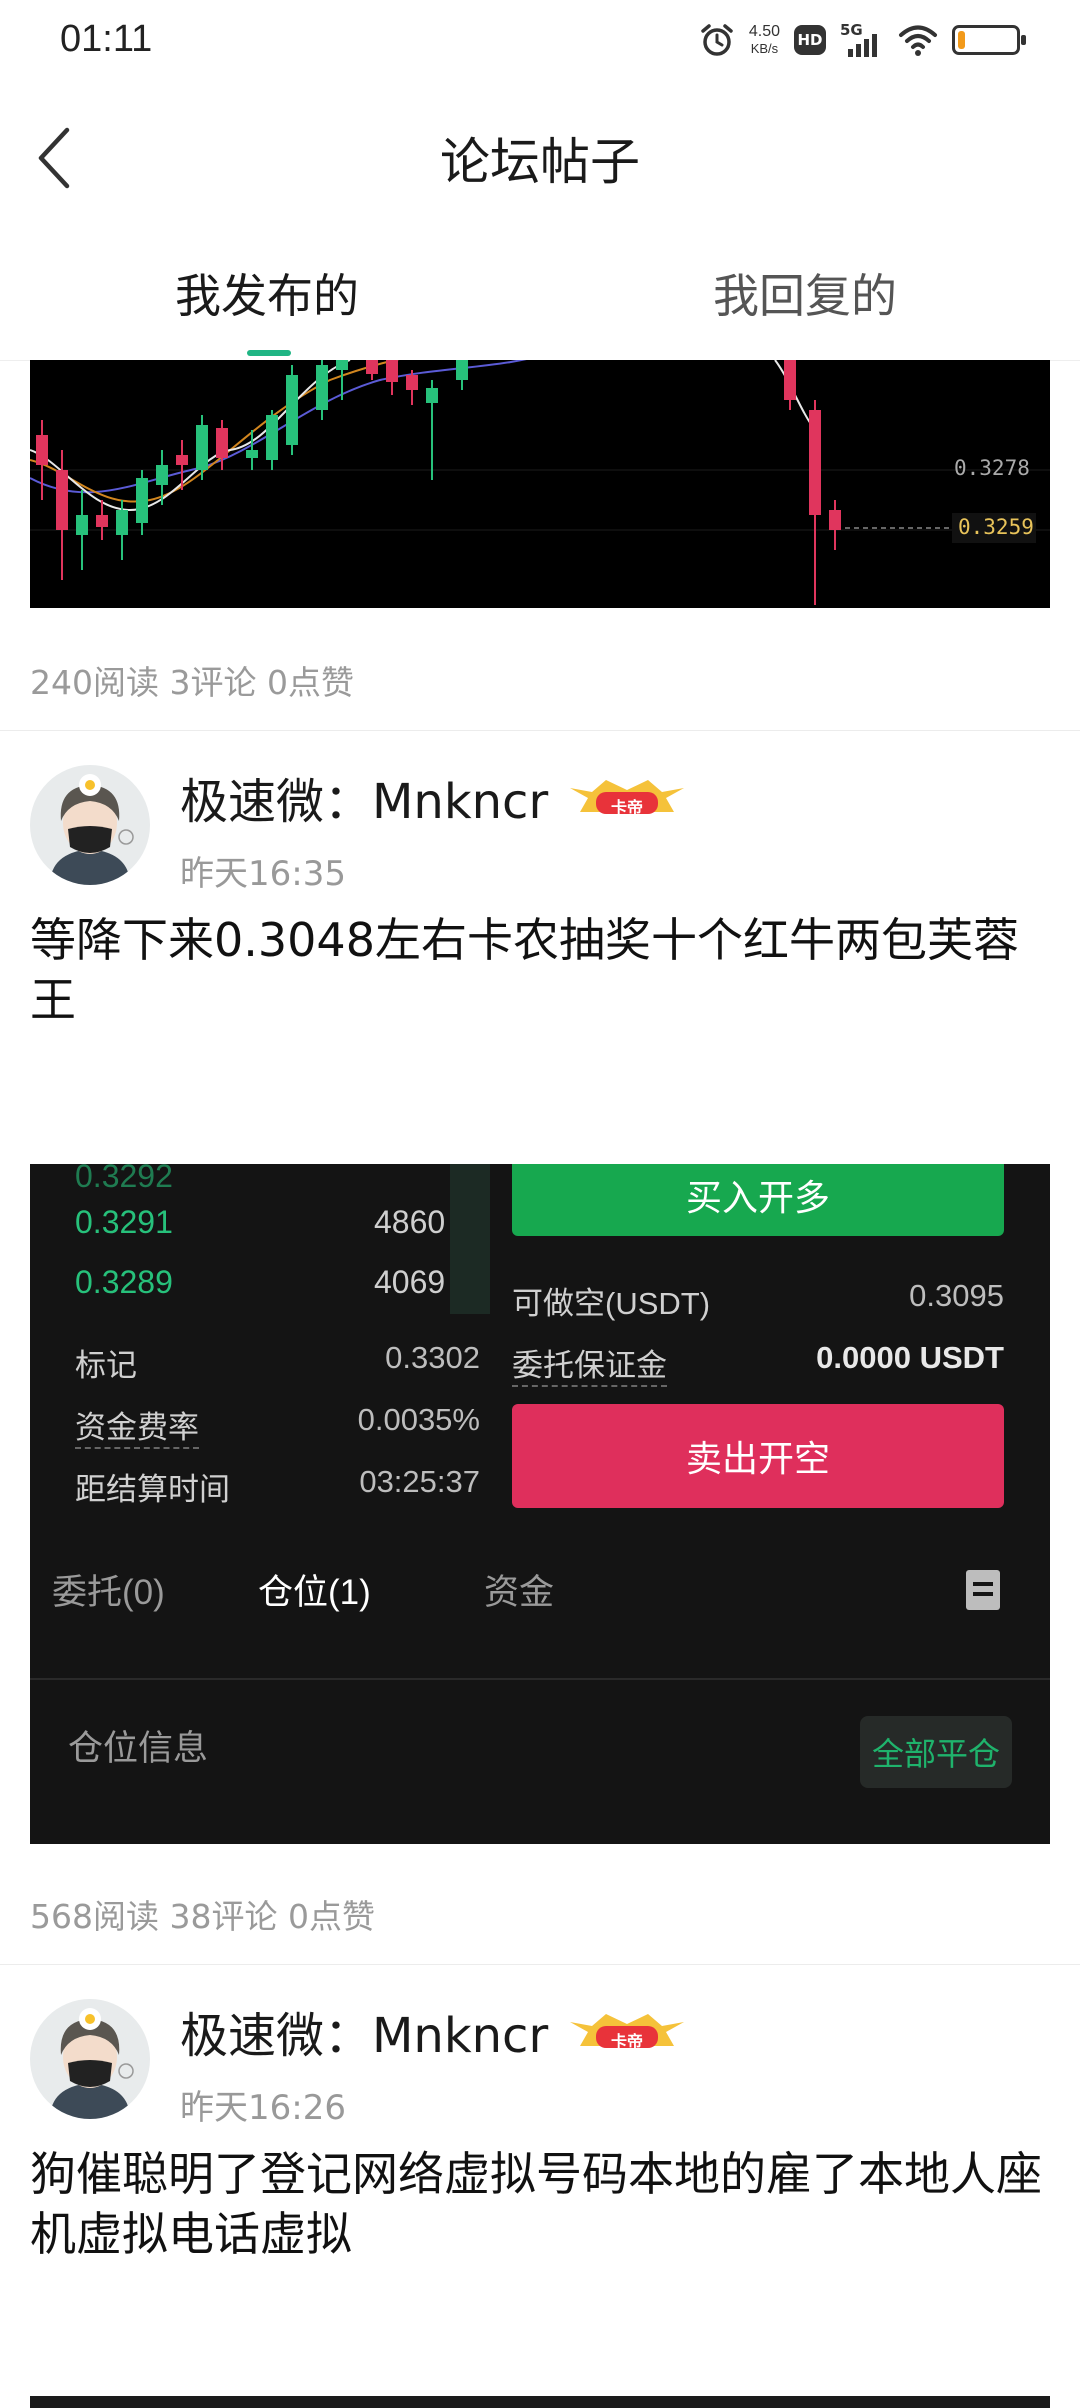 The image size is (1080, 2408). I want to click on funding-rate-value: 0.0035%, so click(418, 1419).